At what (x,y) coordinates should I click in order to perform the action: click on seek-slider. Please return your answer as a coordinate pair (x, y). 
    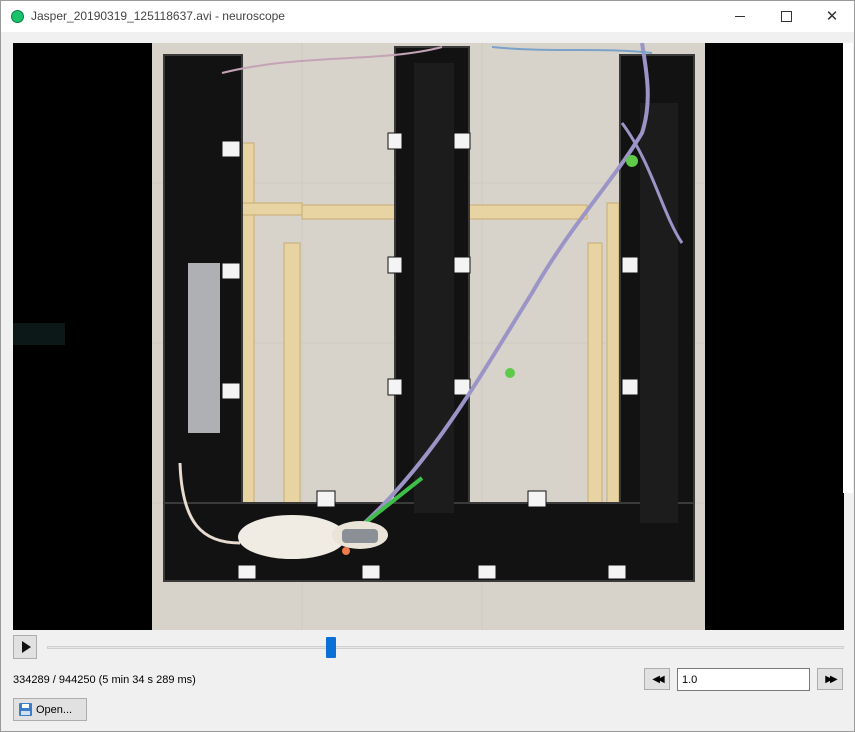
    Looking at the image, I should click on (445, 647).